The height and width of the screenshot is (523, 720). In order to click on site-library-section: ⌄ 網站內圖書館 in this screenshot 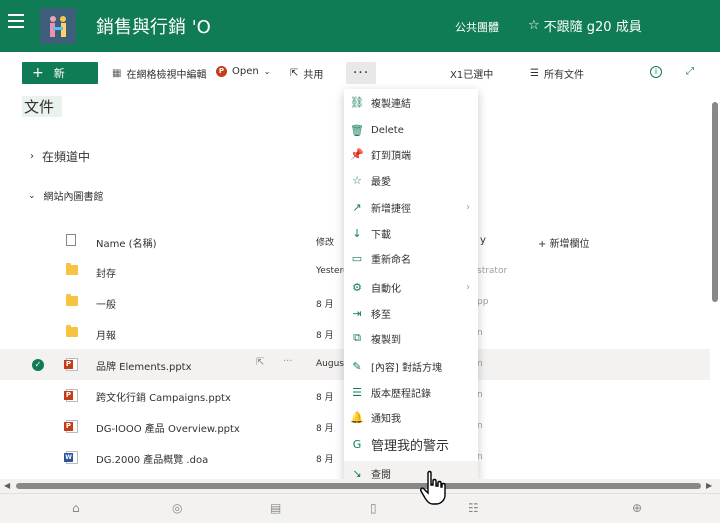, I will do `click(66, 196)`.